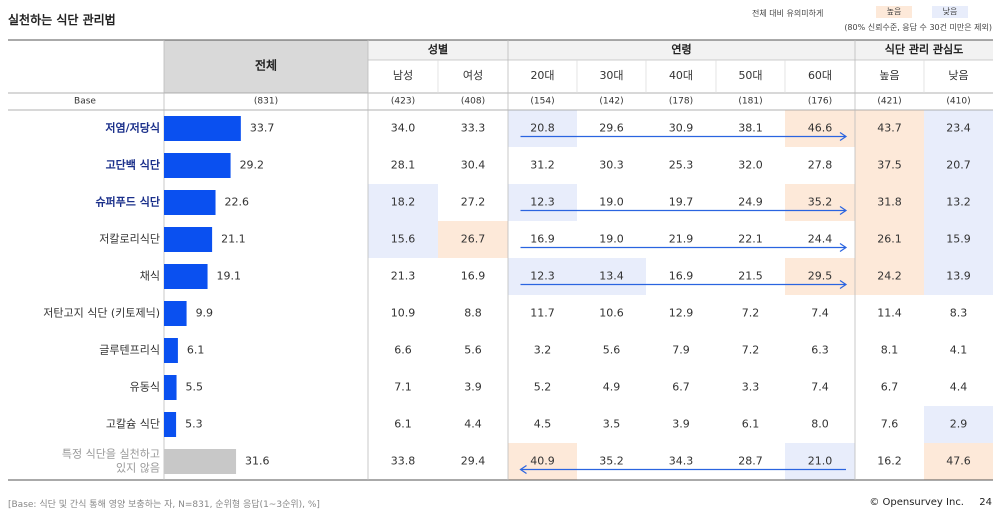 This screenshot has width=1000, height=524. What do you see at coordinates (985, 502) in the screenshot?
I see `page-number: 24` at bounding box center [985, 502].